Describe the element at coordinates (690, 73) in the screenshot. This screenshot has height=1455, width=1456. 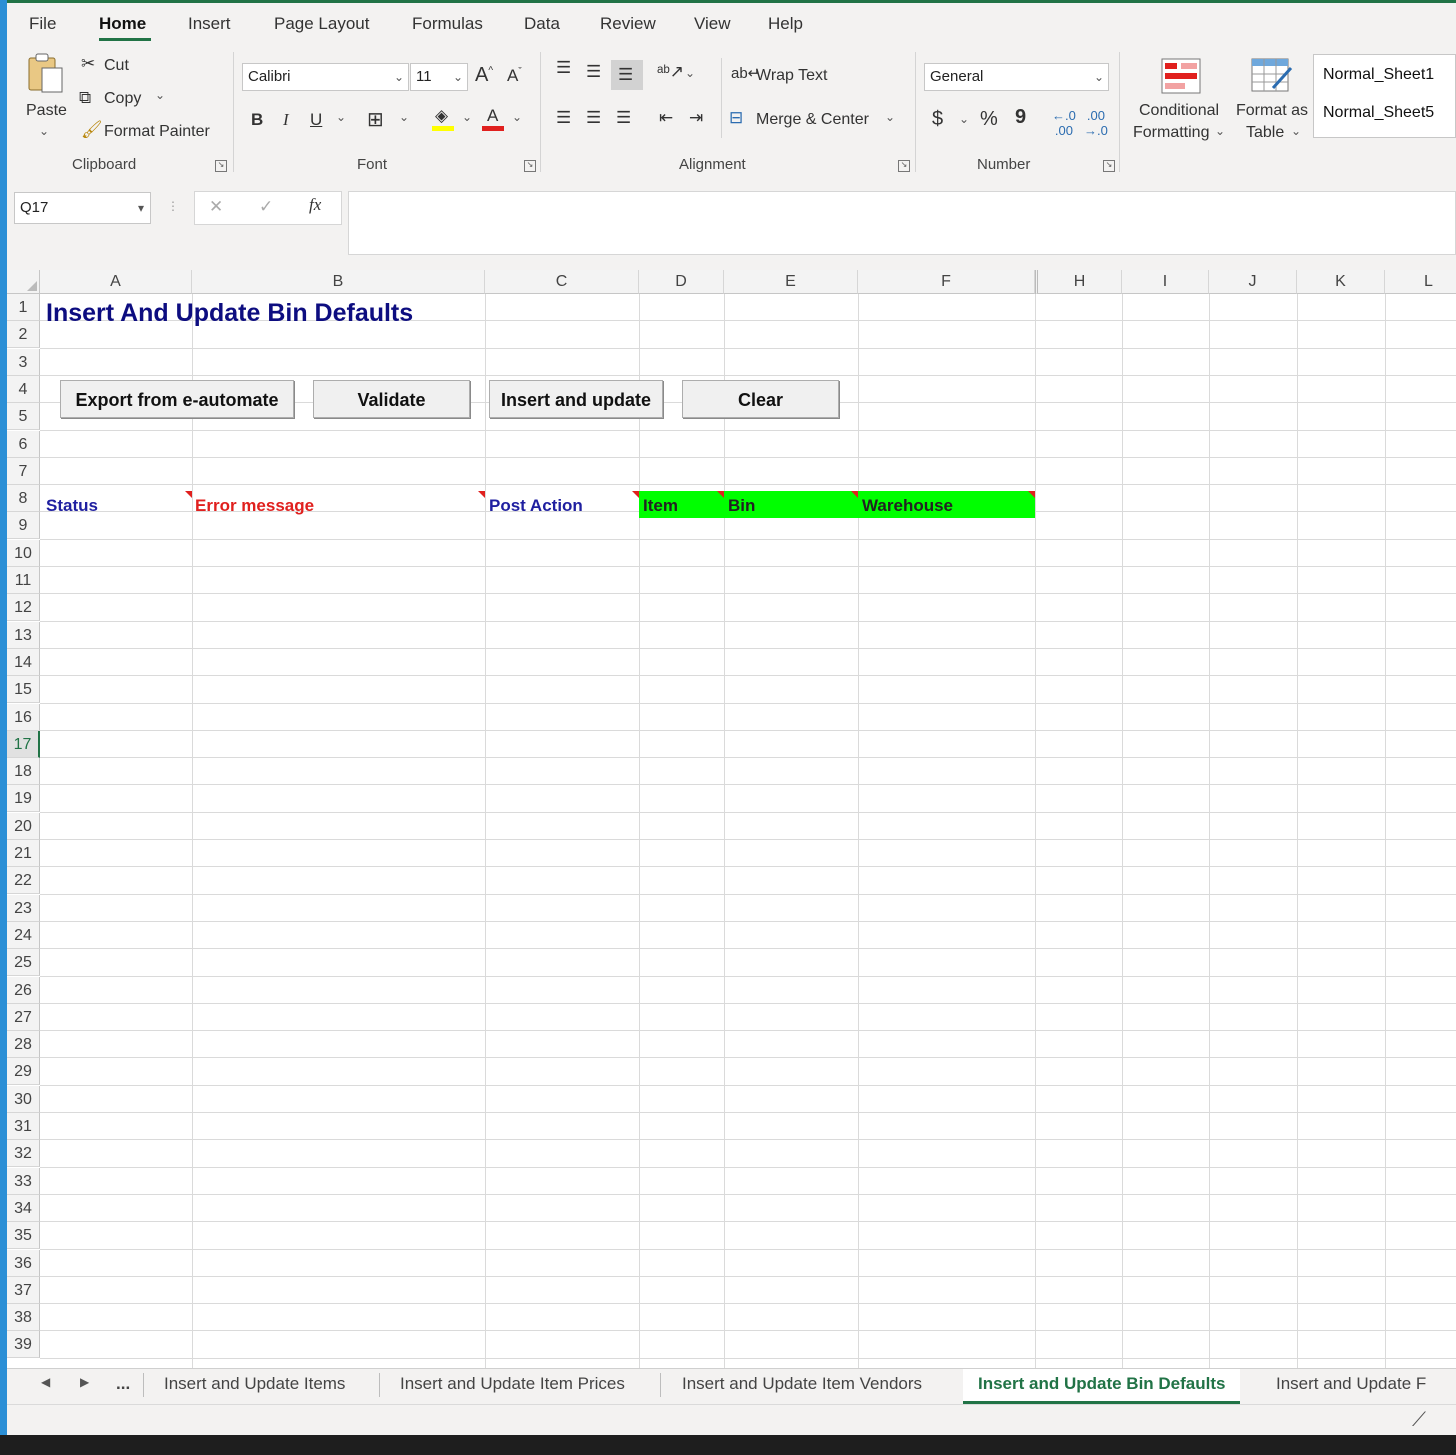
I see `orientation-dropdown-icon: ⌄` at that location.